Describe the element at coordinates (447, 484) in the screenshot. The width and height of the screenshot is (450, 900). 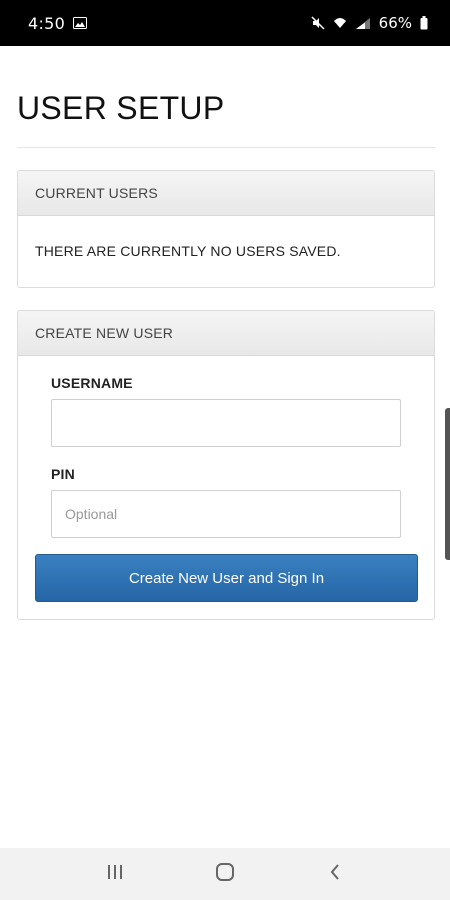
I see `scrollbar` at that location.